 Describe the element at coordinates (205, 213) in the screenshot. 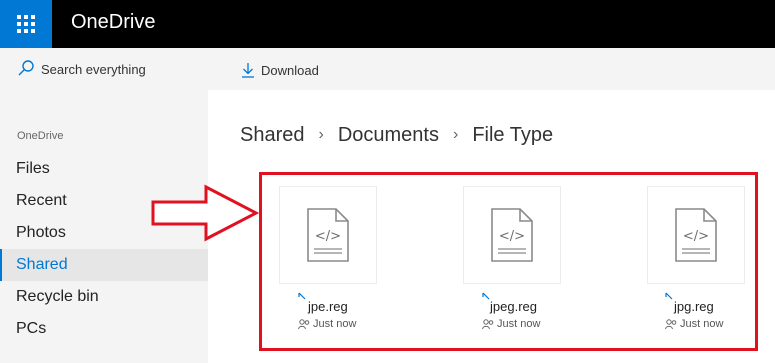

I see `annotation-arrow` at that location.